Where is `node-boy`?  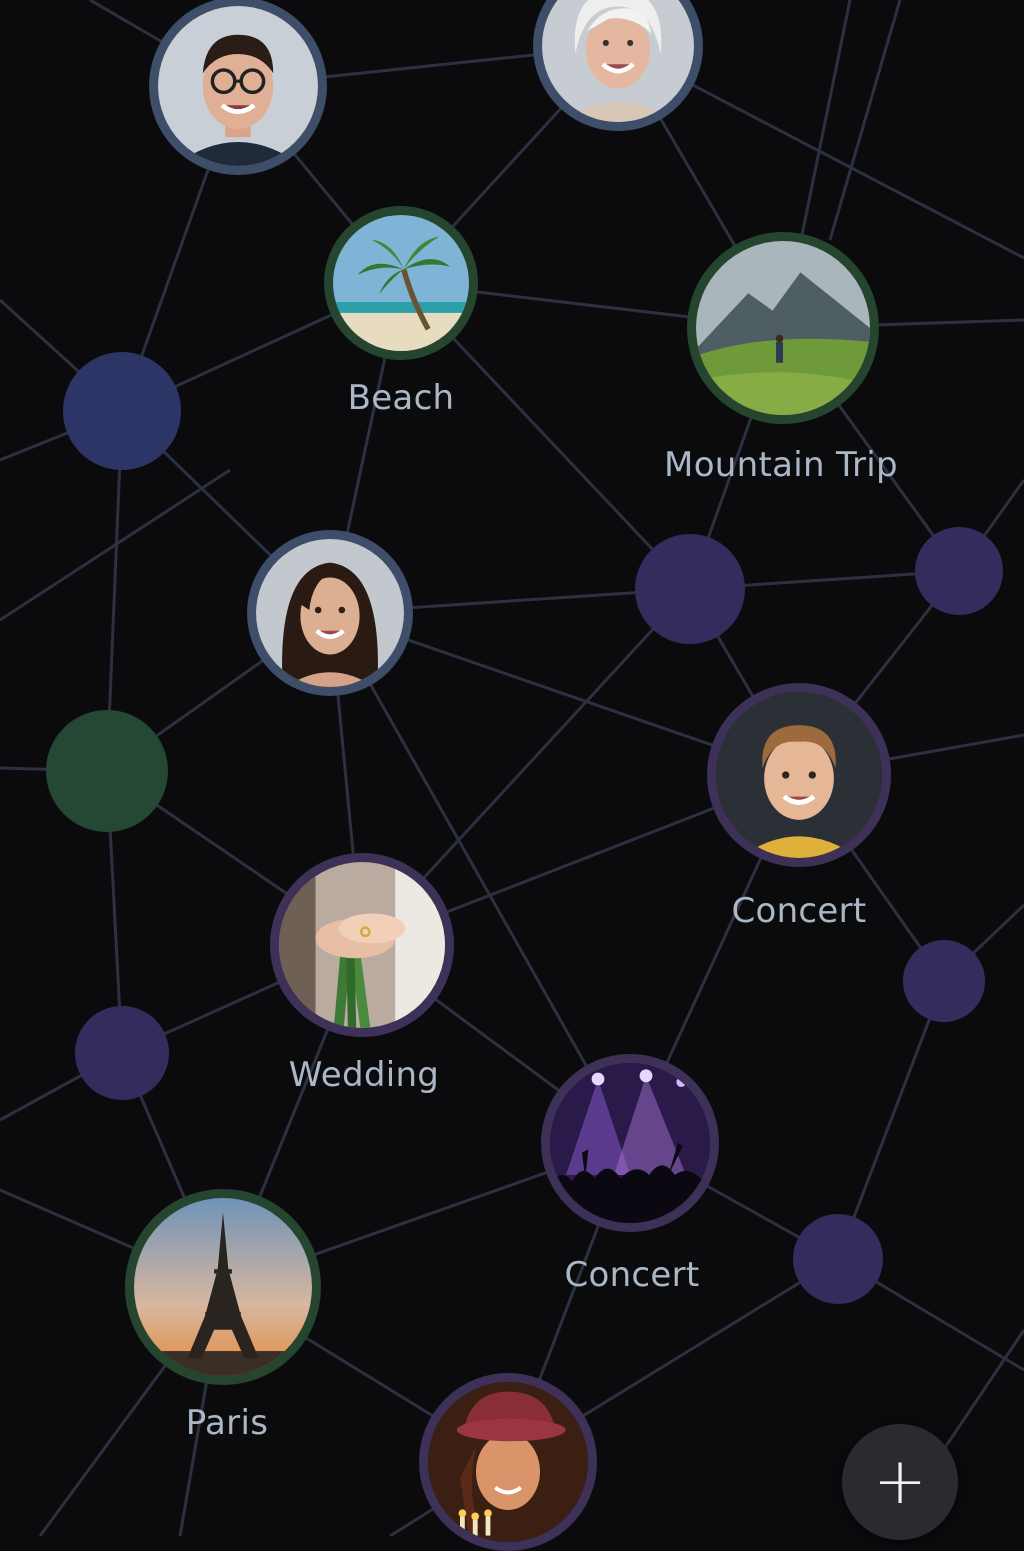 node-boy is located at coordinates (799, 775).